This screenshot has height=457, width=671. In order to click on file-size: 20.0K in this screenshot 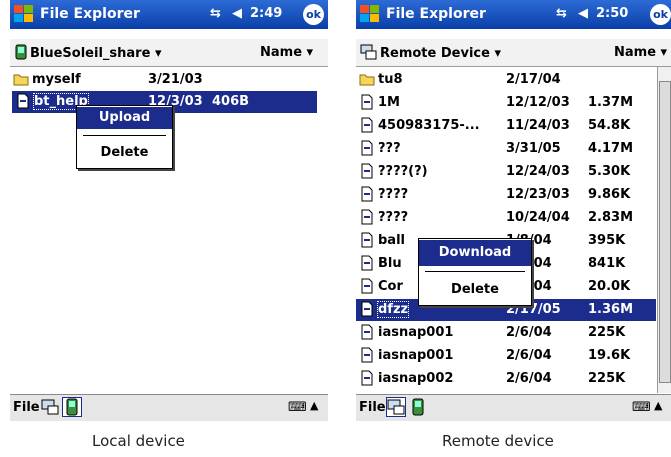, I will do `click(609, 286)`.